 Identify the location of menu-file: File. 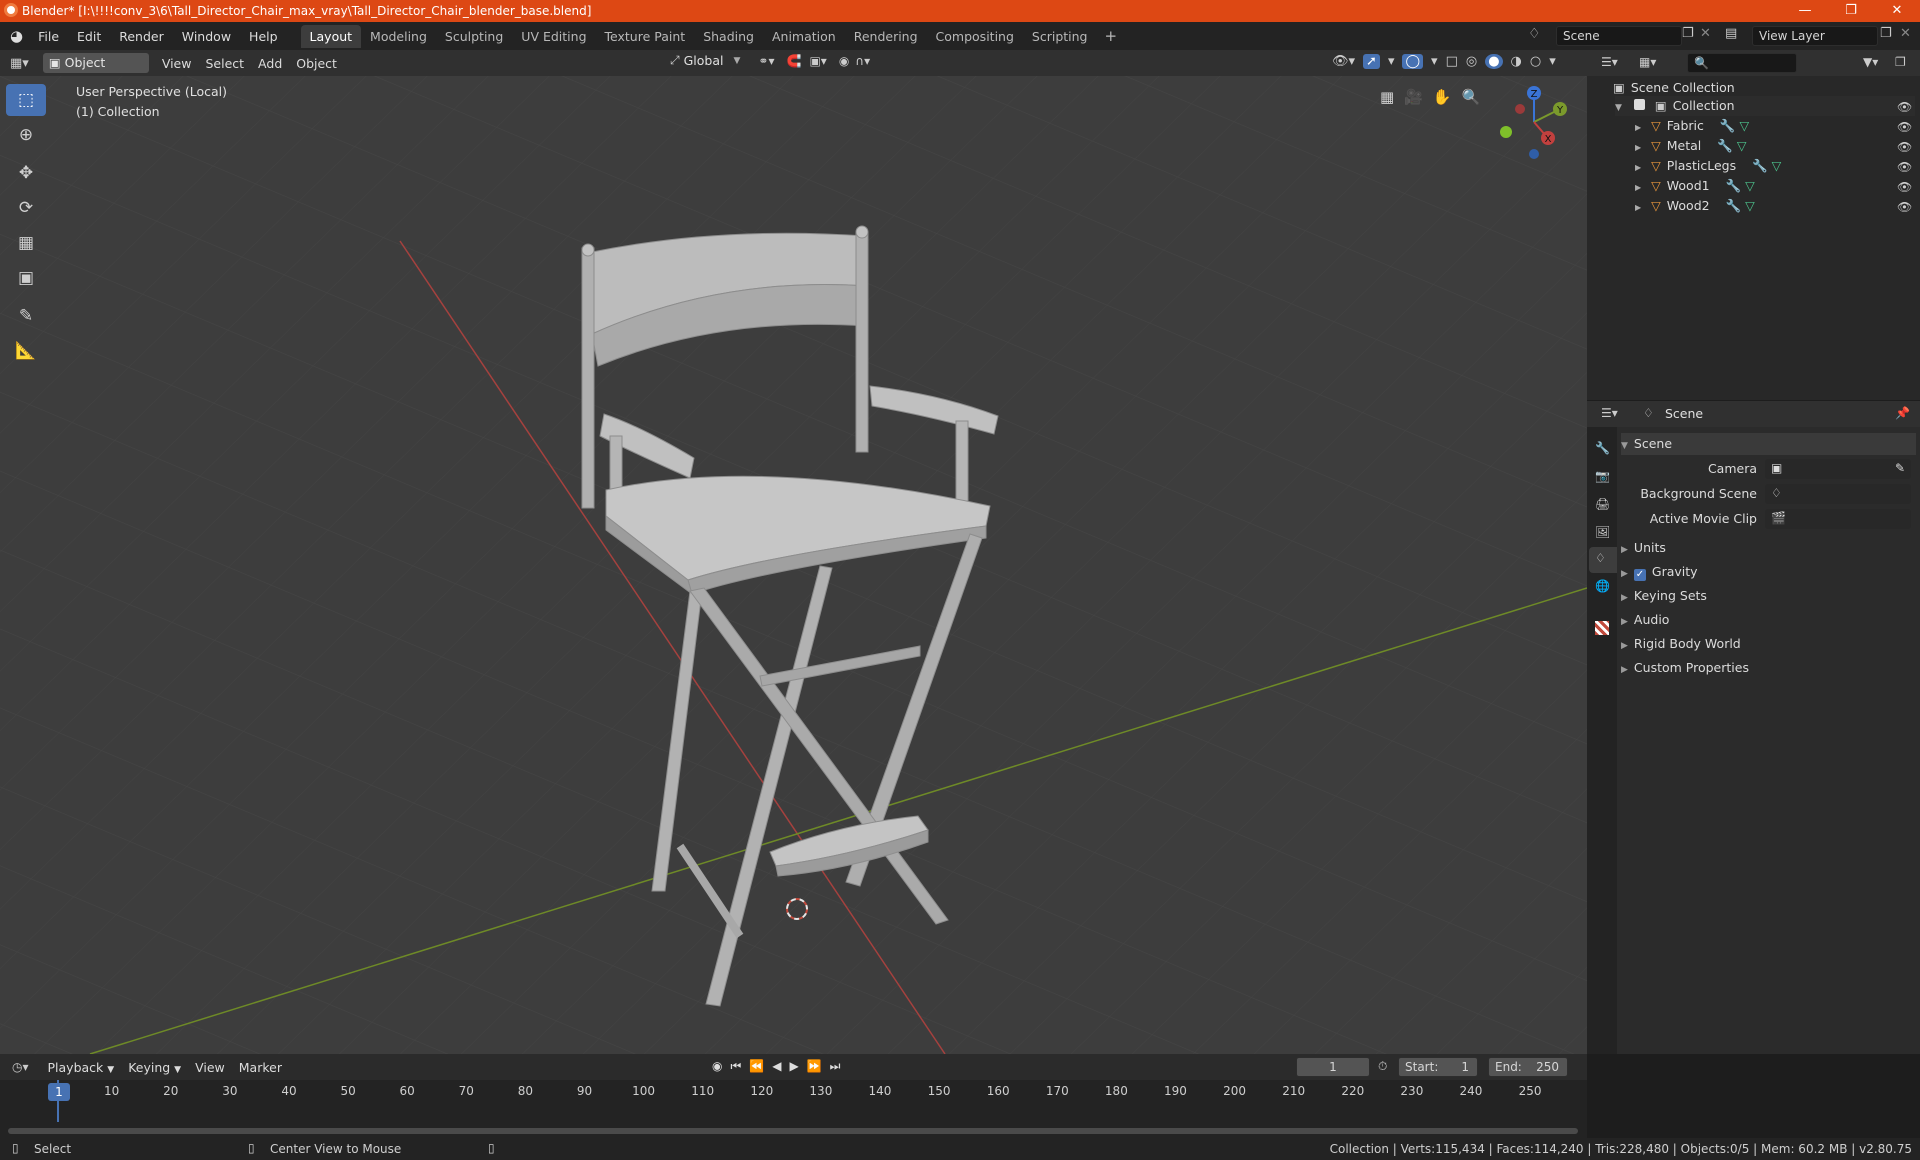
(48, 36).